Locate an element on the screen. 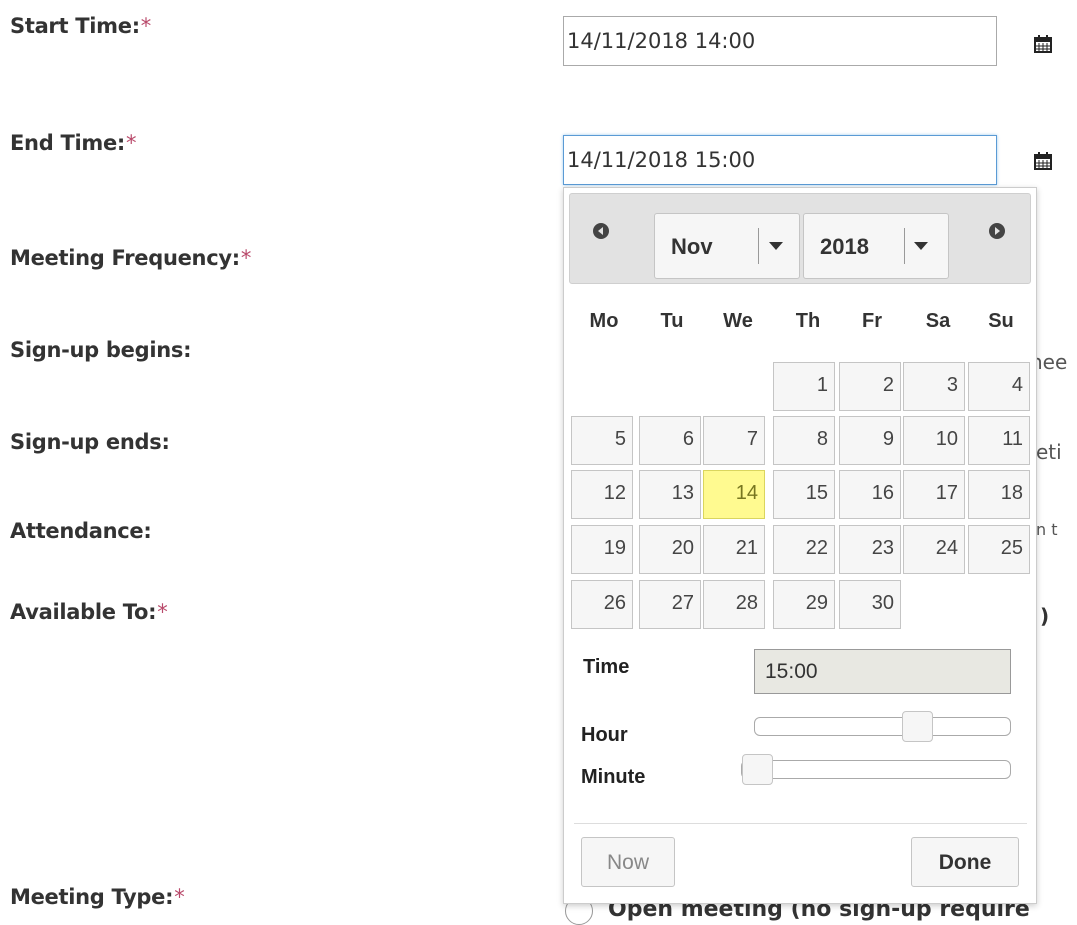  weekday-label: Mo is located at coordinates (604, 321).